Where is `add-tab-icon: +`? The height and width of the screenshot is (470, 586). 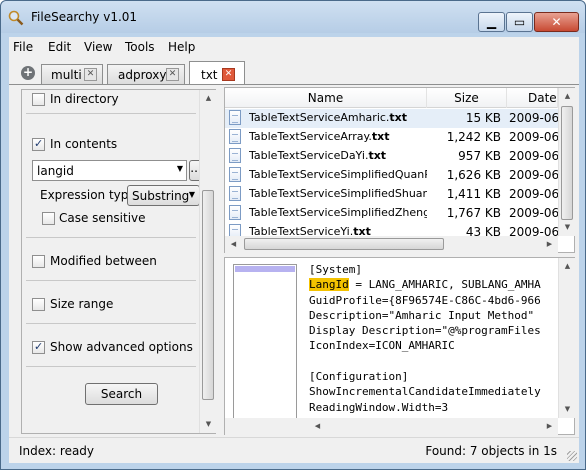
add-tab-icon: + is located at coordinates (28, 73).